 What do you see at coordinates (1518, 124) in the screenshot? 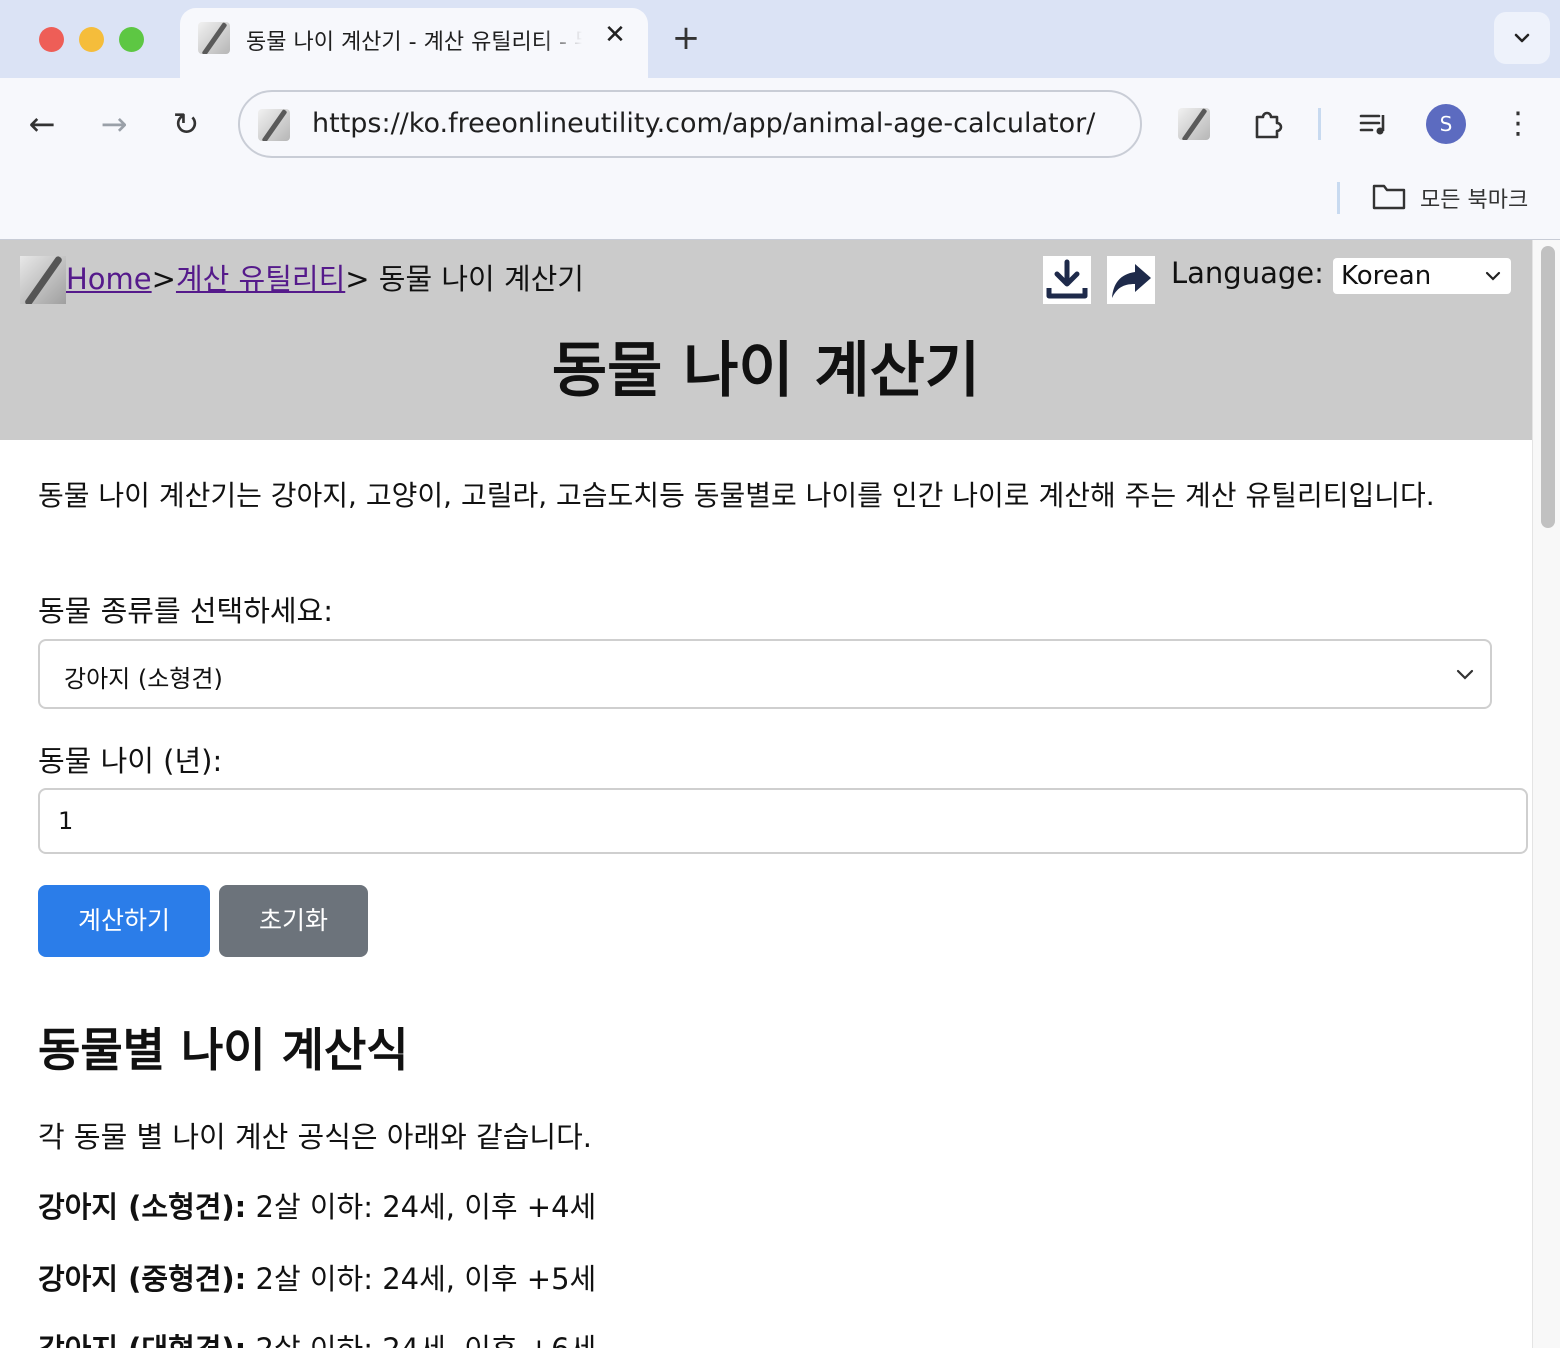
I see `more-menu-icon: ⋮` at bounding box center [1518, 124].